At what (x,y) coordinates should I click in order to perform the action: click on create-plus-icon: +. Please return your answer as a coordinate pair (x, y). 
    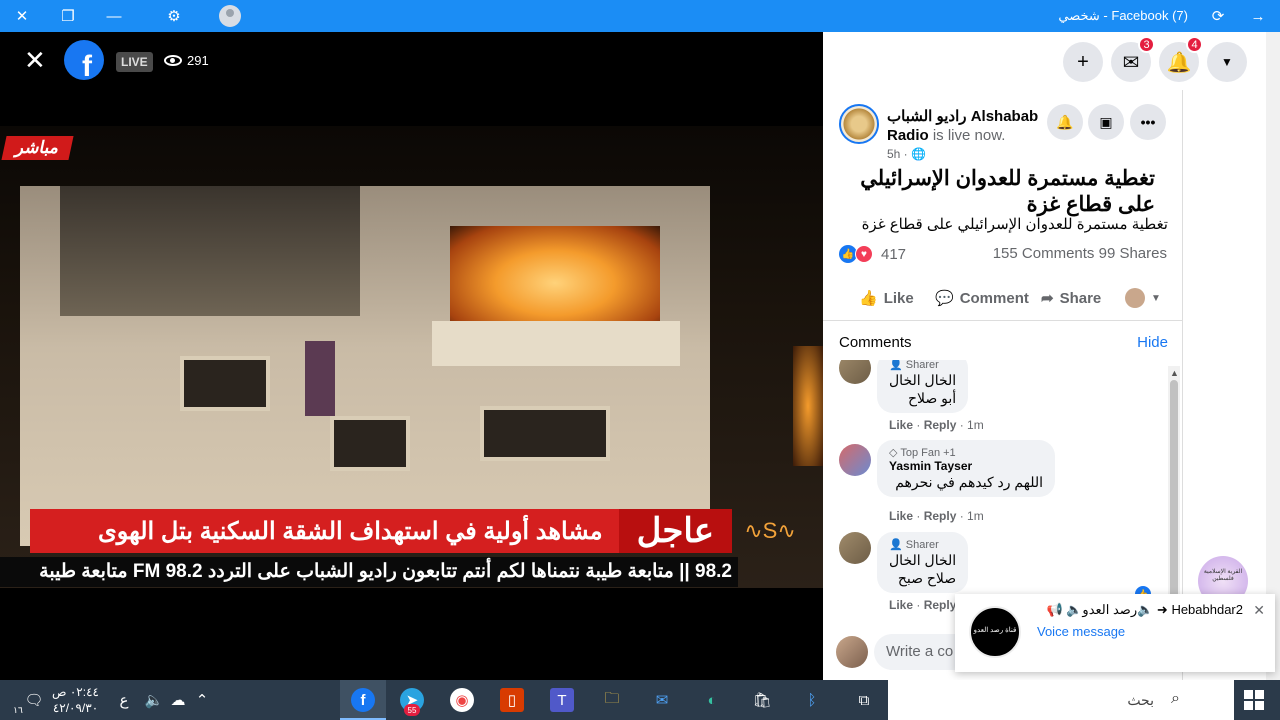
    Looking at the image, I should click on (1083, 62).